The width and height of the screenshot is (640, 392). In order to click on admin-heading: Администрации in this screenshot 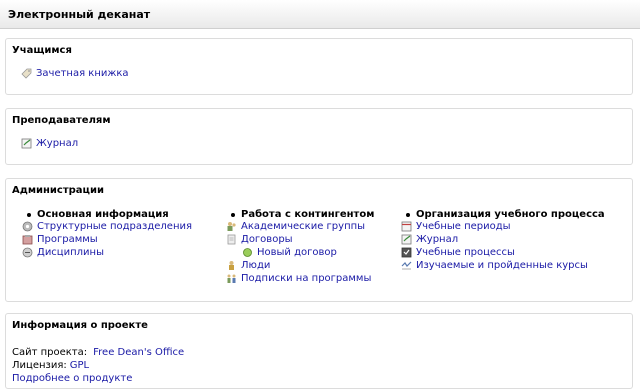, I will do `click(58, 190)`.